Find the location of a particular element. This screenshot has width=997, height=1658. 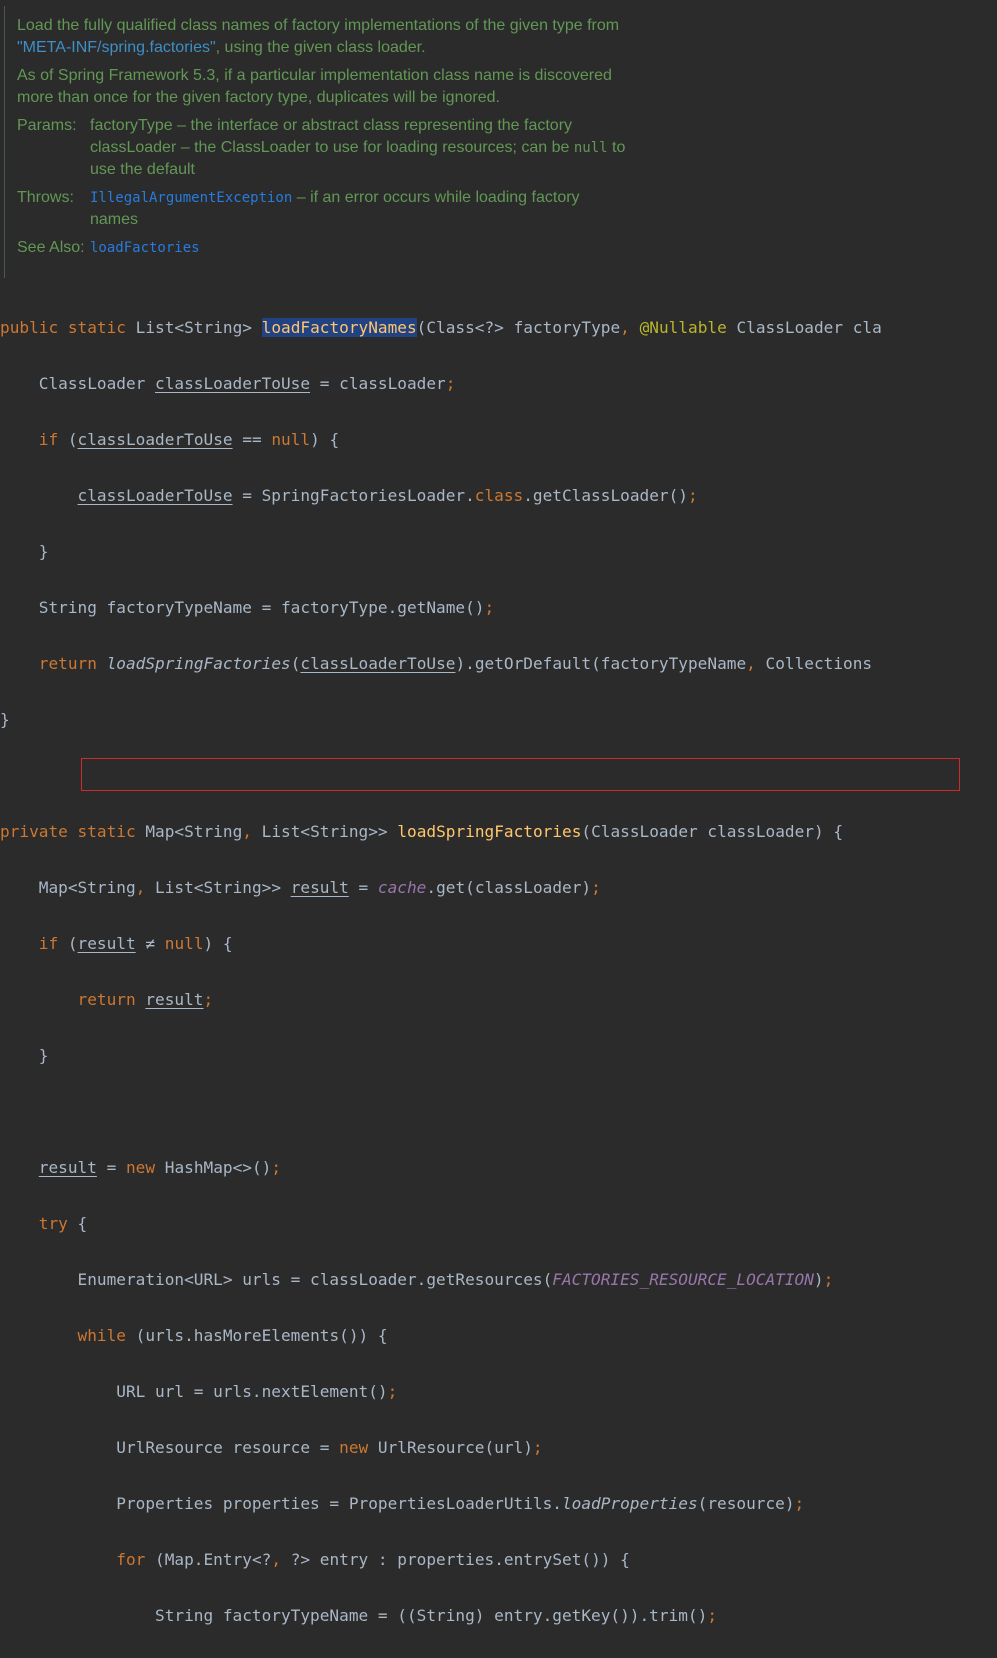

code-line: try { is located at coordinates (63, 1223).